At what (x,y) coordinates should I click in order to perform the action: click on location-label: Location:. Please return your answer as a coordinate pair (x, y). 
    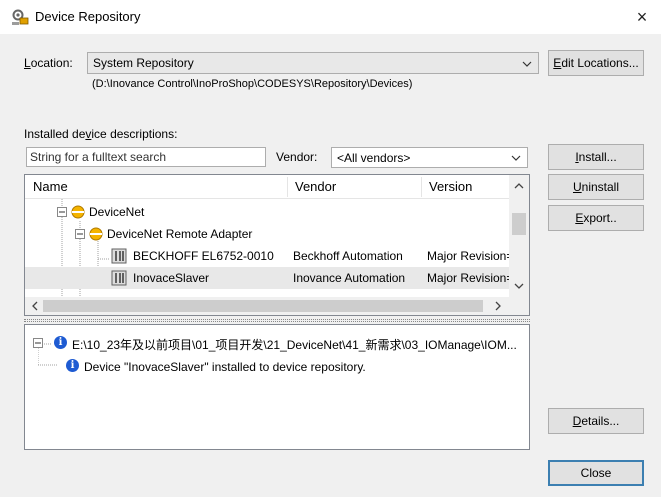
    Looking at the image, I should click on (48, 63).